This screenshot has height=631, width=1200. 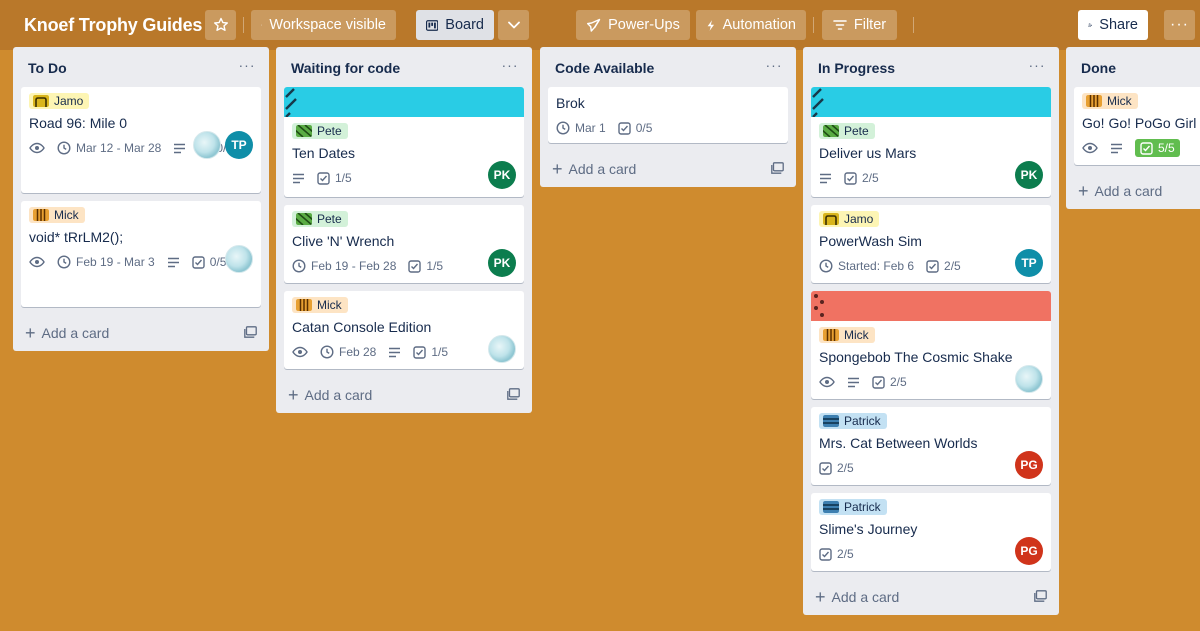 What do you see at coordinates (931, 244) in the screenshot?
I see `card-powerwash-sim: Jamo PowerWash Sim Started: Feb 6 2/5 TP` at bounding box center [931, 244].